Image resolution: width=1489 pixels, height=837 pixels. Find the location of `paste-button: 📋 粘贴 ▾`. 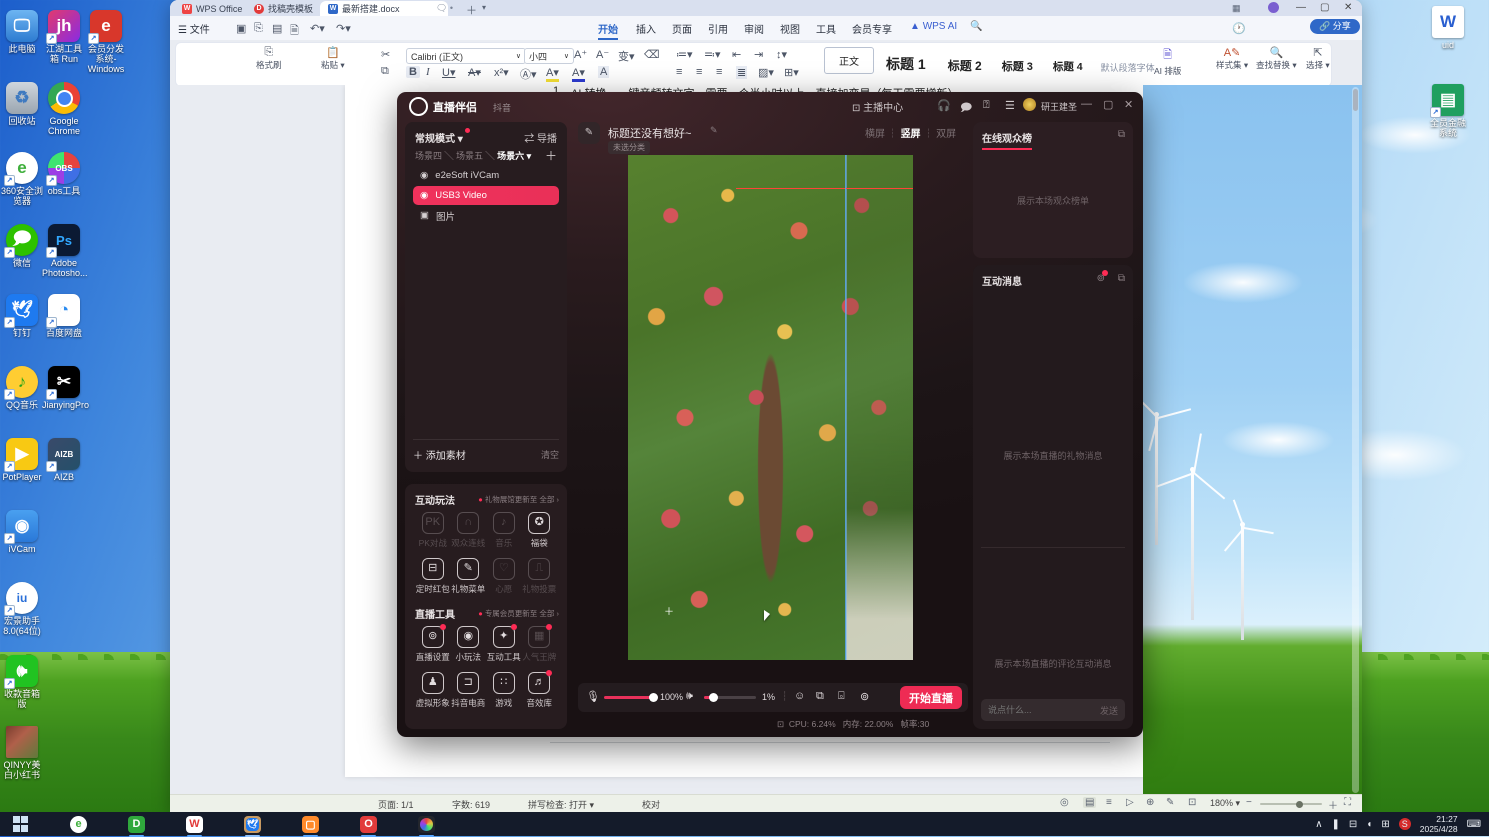

paste-button: 📋 粘贴 ▾ is located at coordinates (333, 58).